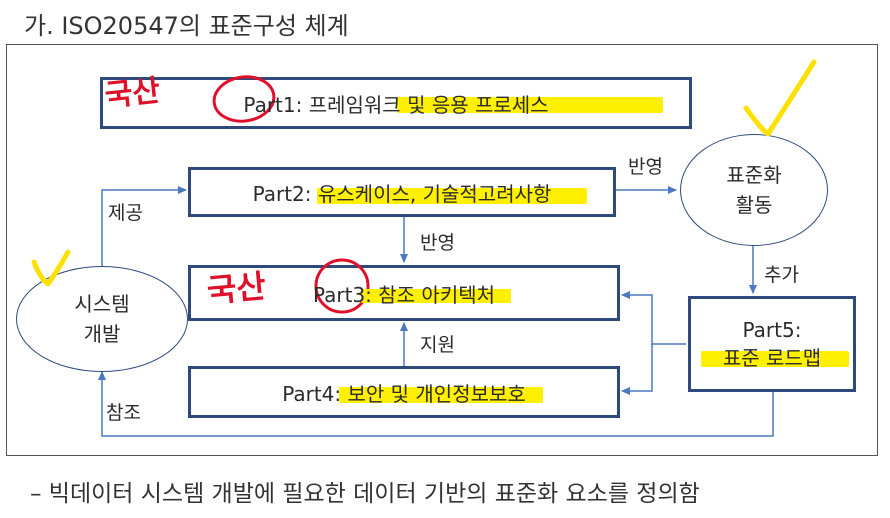  I want to click on label-provide: 제공, so click(125, 213).